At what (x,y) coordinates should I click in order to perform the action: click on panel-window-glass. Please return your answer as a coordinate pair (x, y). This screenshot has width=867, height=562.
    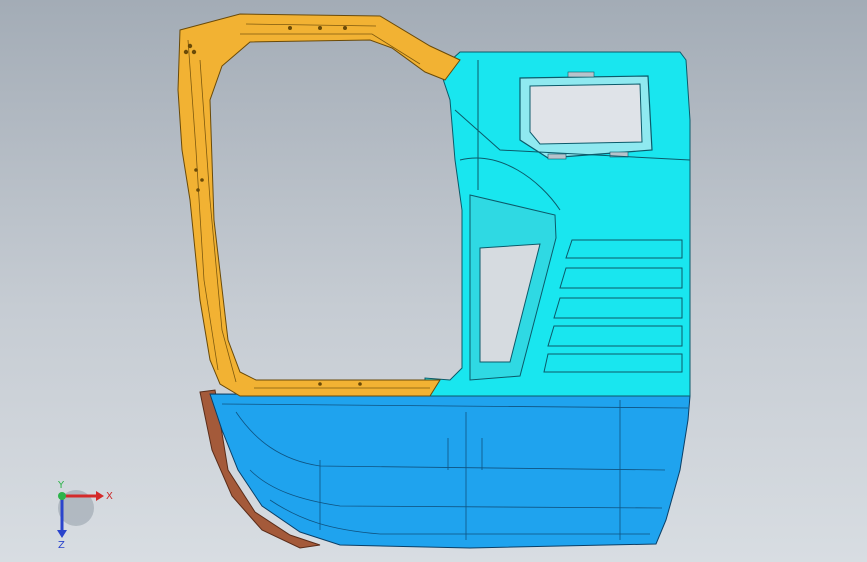
    Looking at the image, I should click on (586, 114).